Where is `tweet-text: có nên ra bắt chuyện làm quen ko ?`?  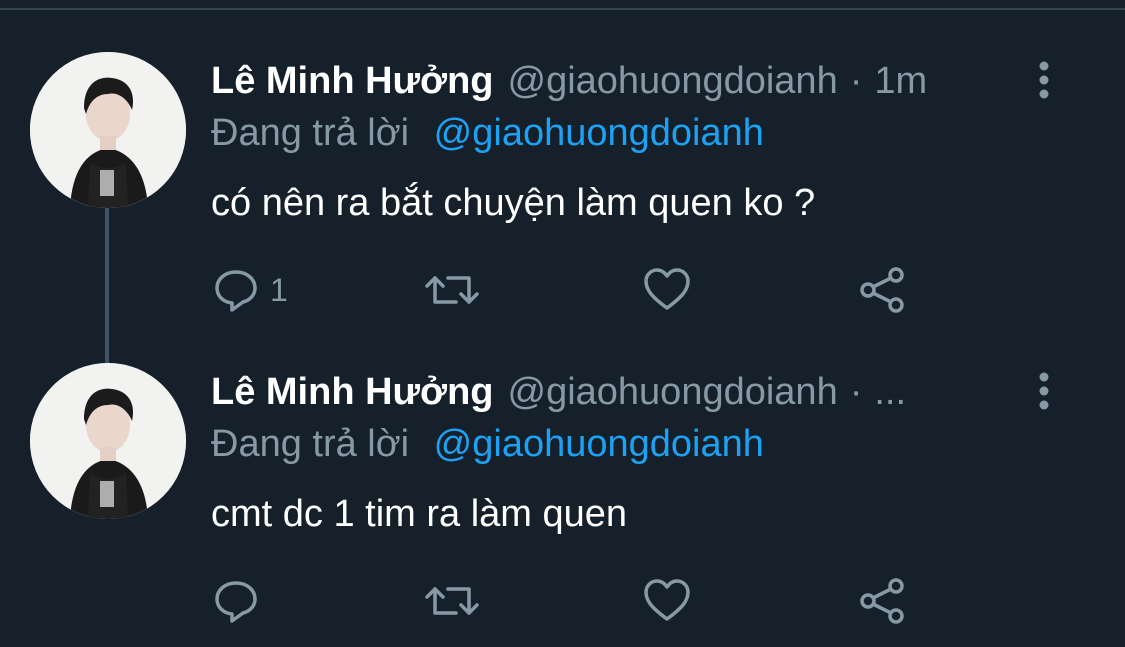
tweet-text: có nên ra bắt chuyện làm quen ko ? is located at coordinates (513, 203).